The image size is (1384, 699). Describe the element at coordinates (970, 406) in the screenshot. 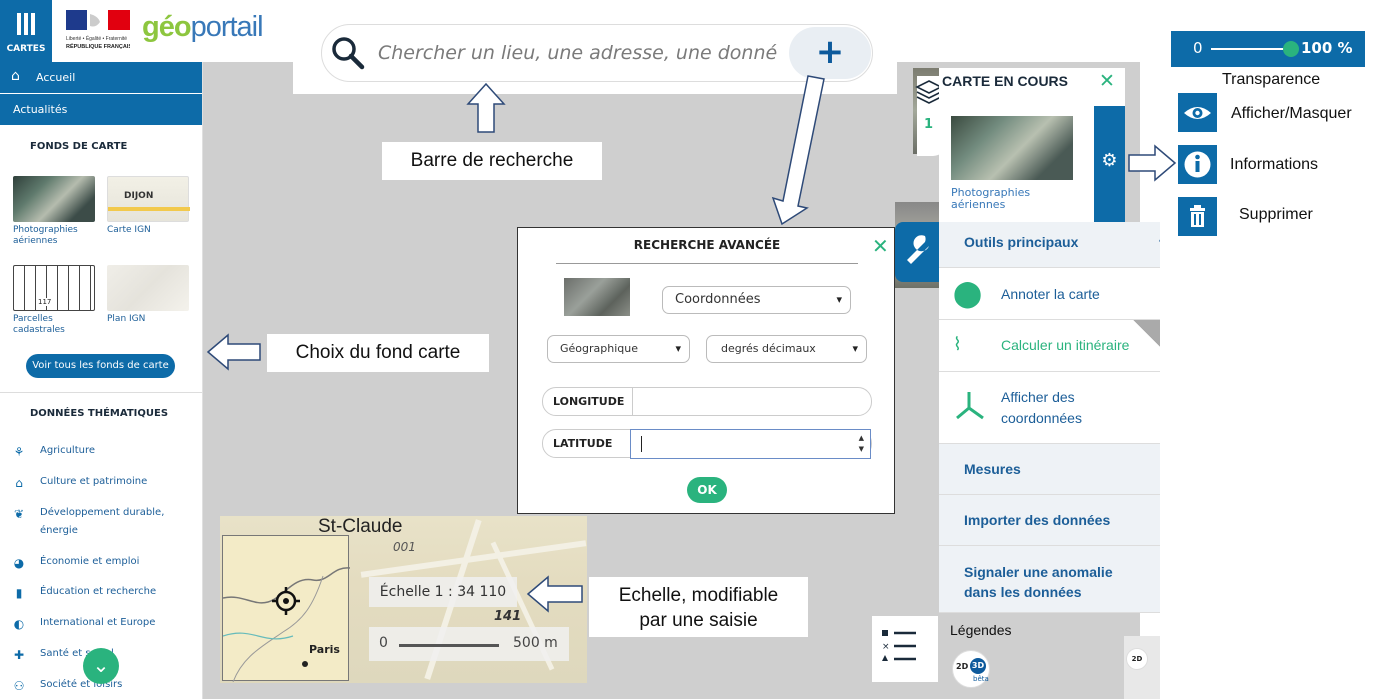

I see `axes-icon` at that location.